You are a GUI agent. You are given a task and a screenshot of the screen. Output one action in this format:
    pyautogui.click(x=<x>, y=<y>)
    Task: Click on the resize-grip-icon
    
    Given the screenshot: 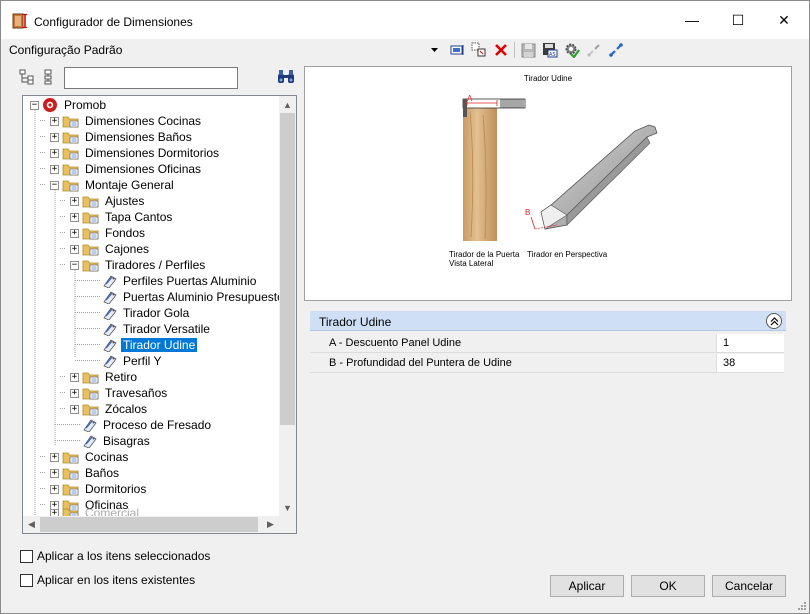 What is the action you would take?
    pyautogui.click(x=801, y=605)
    